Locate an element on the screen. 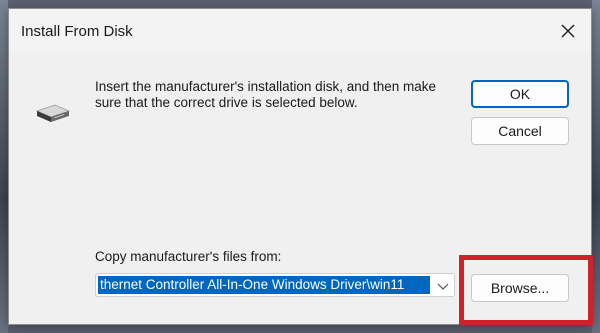 The width and height of the screenshot is (600, 333). dialog-title: Install From Disk is located at coordinates (77, 31).